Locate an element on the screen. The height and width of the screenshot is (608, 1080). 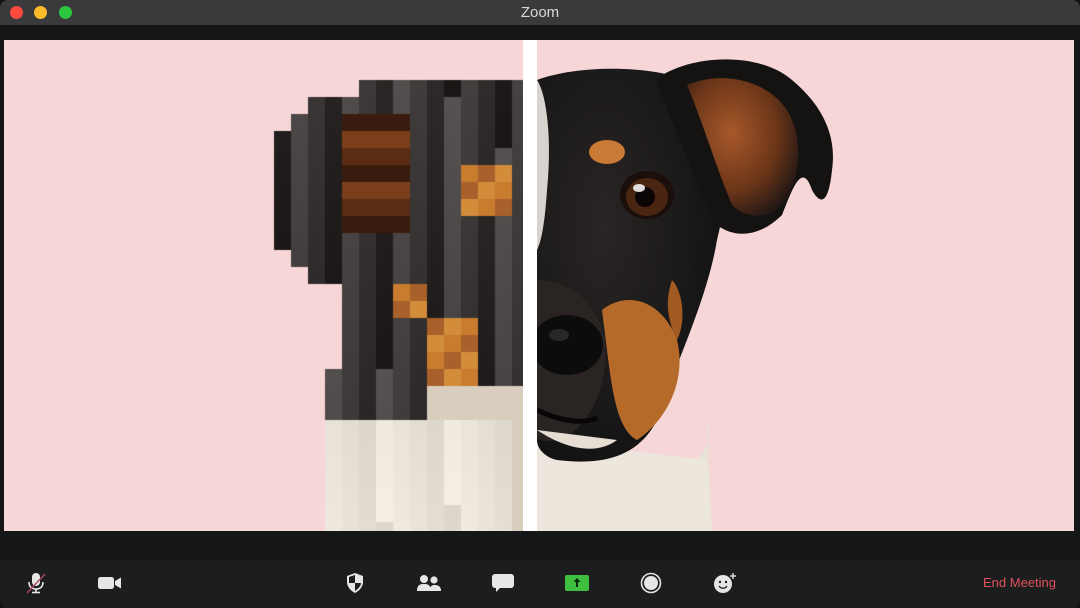
shield-icon is located at coordinates (355, 583).